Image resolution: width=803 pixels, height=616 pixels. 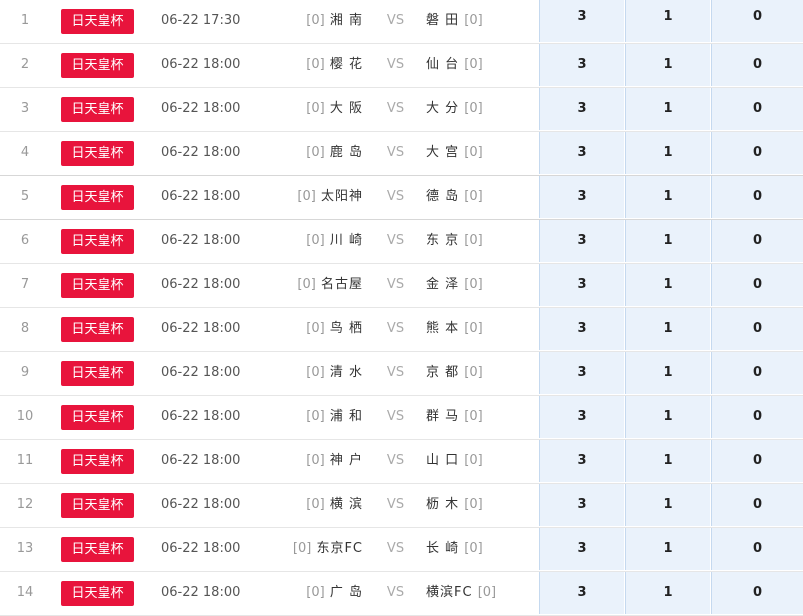 What do you see at coordinates (482, 329) in the screenshot?
I see `away-team: 熊 本 [0]` at bounding box center [482, 329].